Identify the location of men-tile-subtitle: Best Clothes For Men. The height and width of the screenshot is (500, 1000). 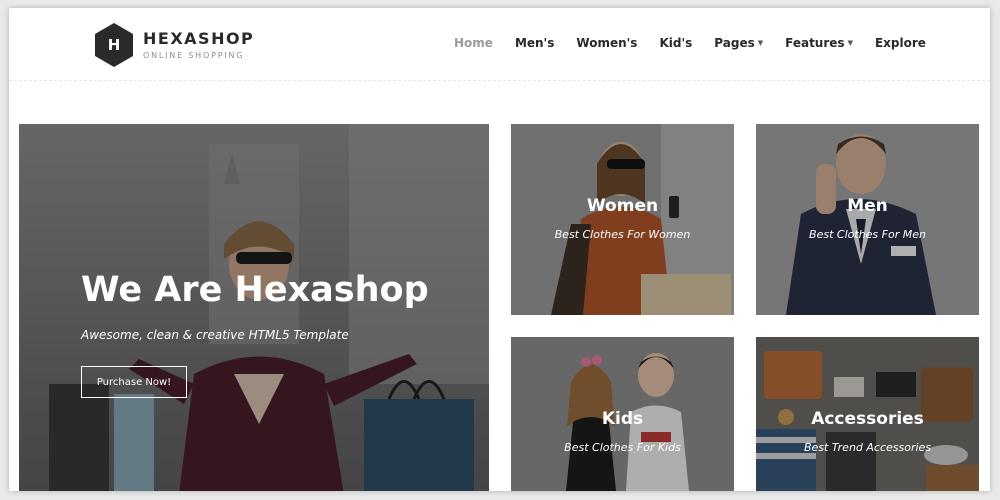
(867, 234).